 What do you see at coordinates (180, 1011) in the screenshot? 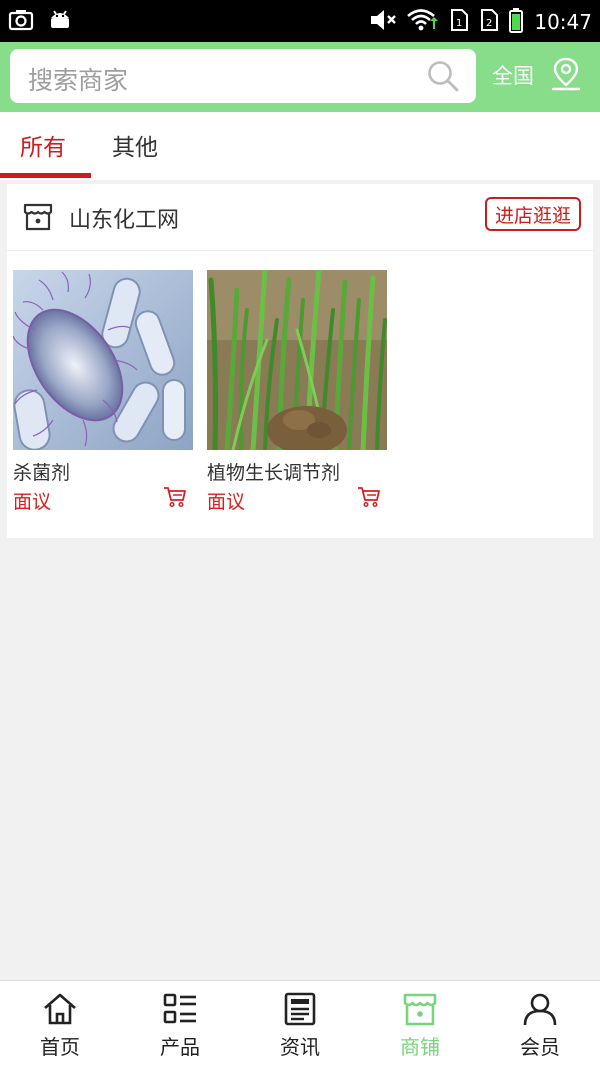
I see `product-list-icon` at bounding box center [180, 1011].